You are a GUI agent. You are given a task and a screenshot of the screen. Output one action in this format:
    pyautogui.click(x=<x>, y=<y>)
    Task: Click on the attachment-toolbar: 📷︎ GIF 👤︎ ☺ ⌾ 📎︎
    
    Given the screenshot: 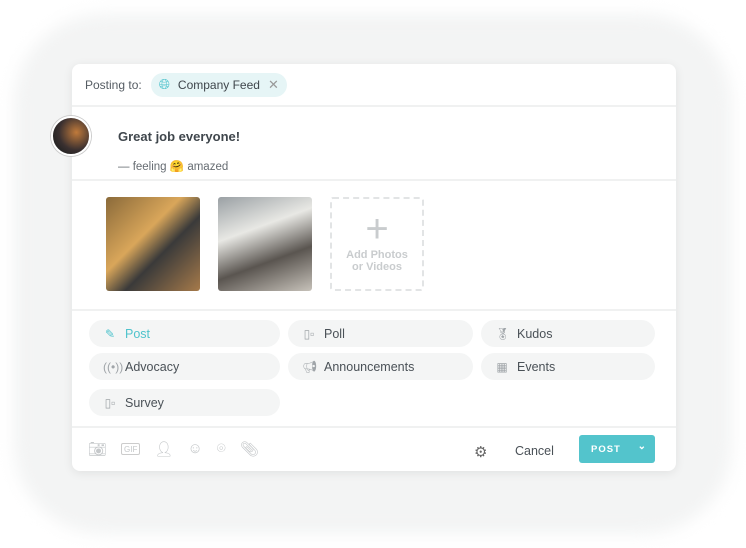 What is the action you would take?
    pyautogui.click(x=173, y=449)
    